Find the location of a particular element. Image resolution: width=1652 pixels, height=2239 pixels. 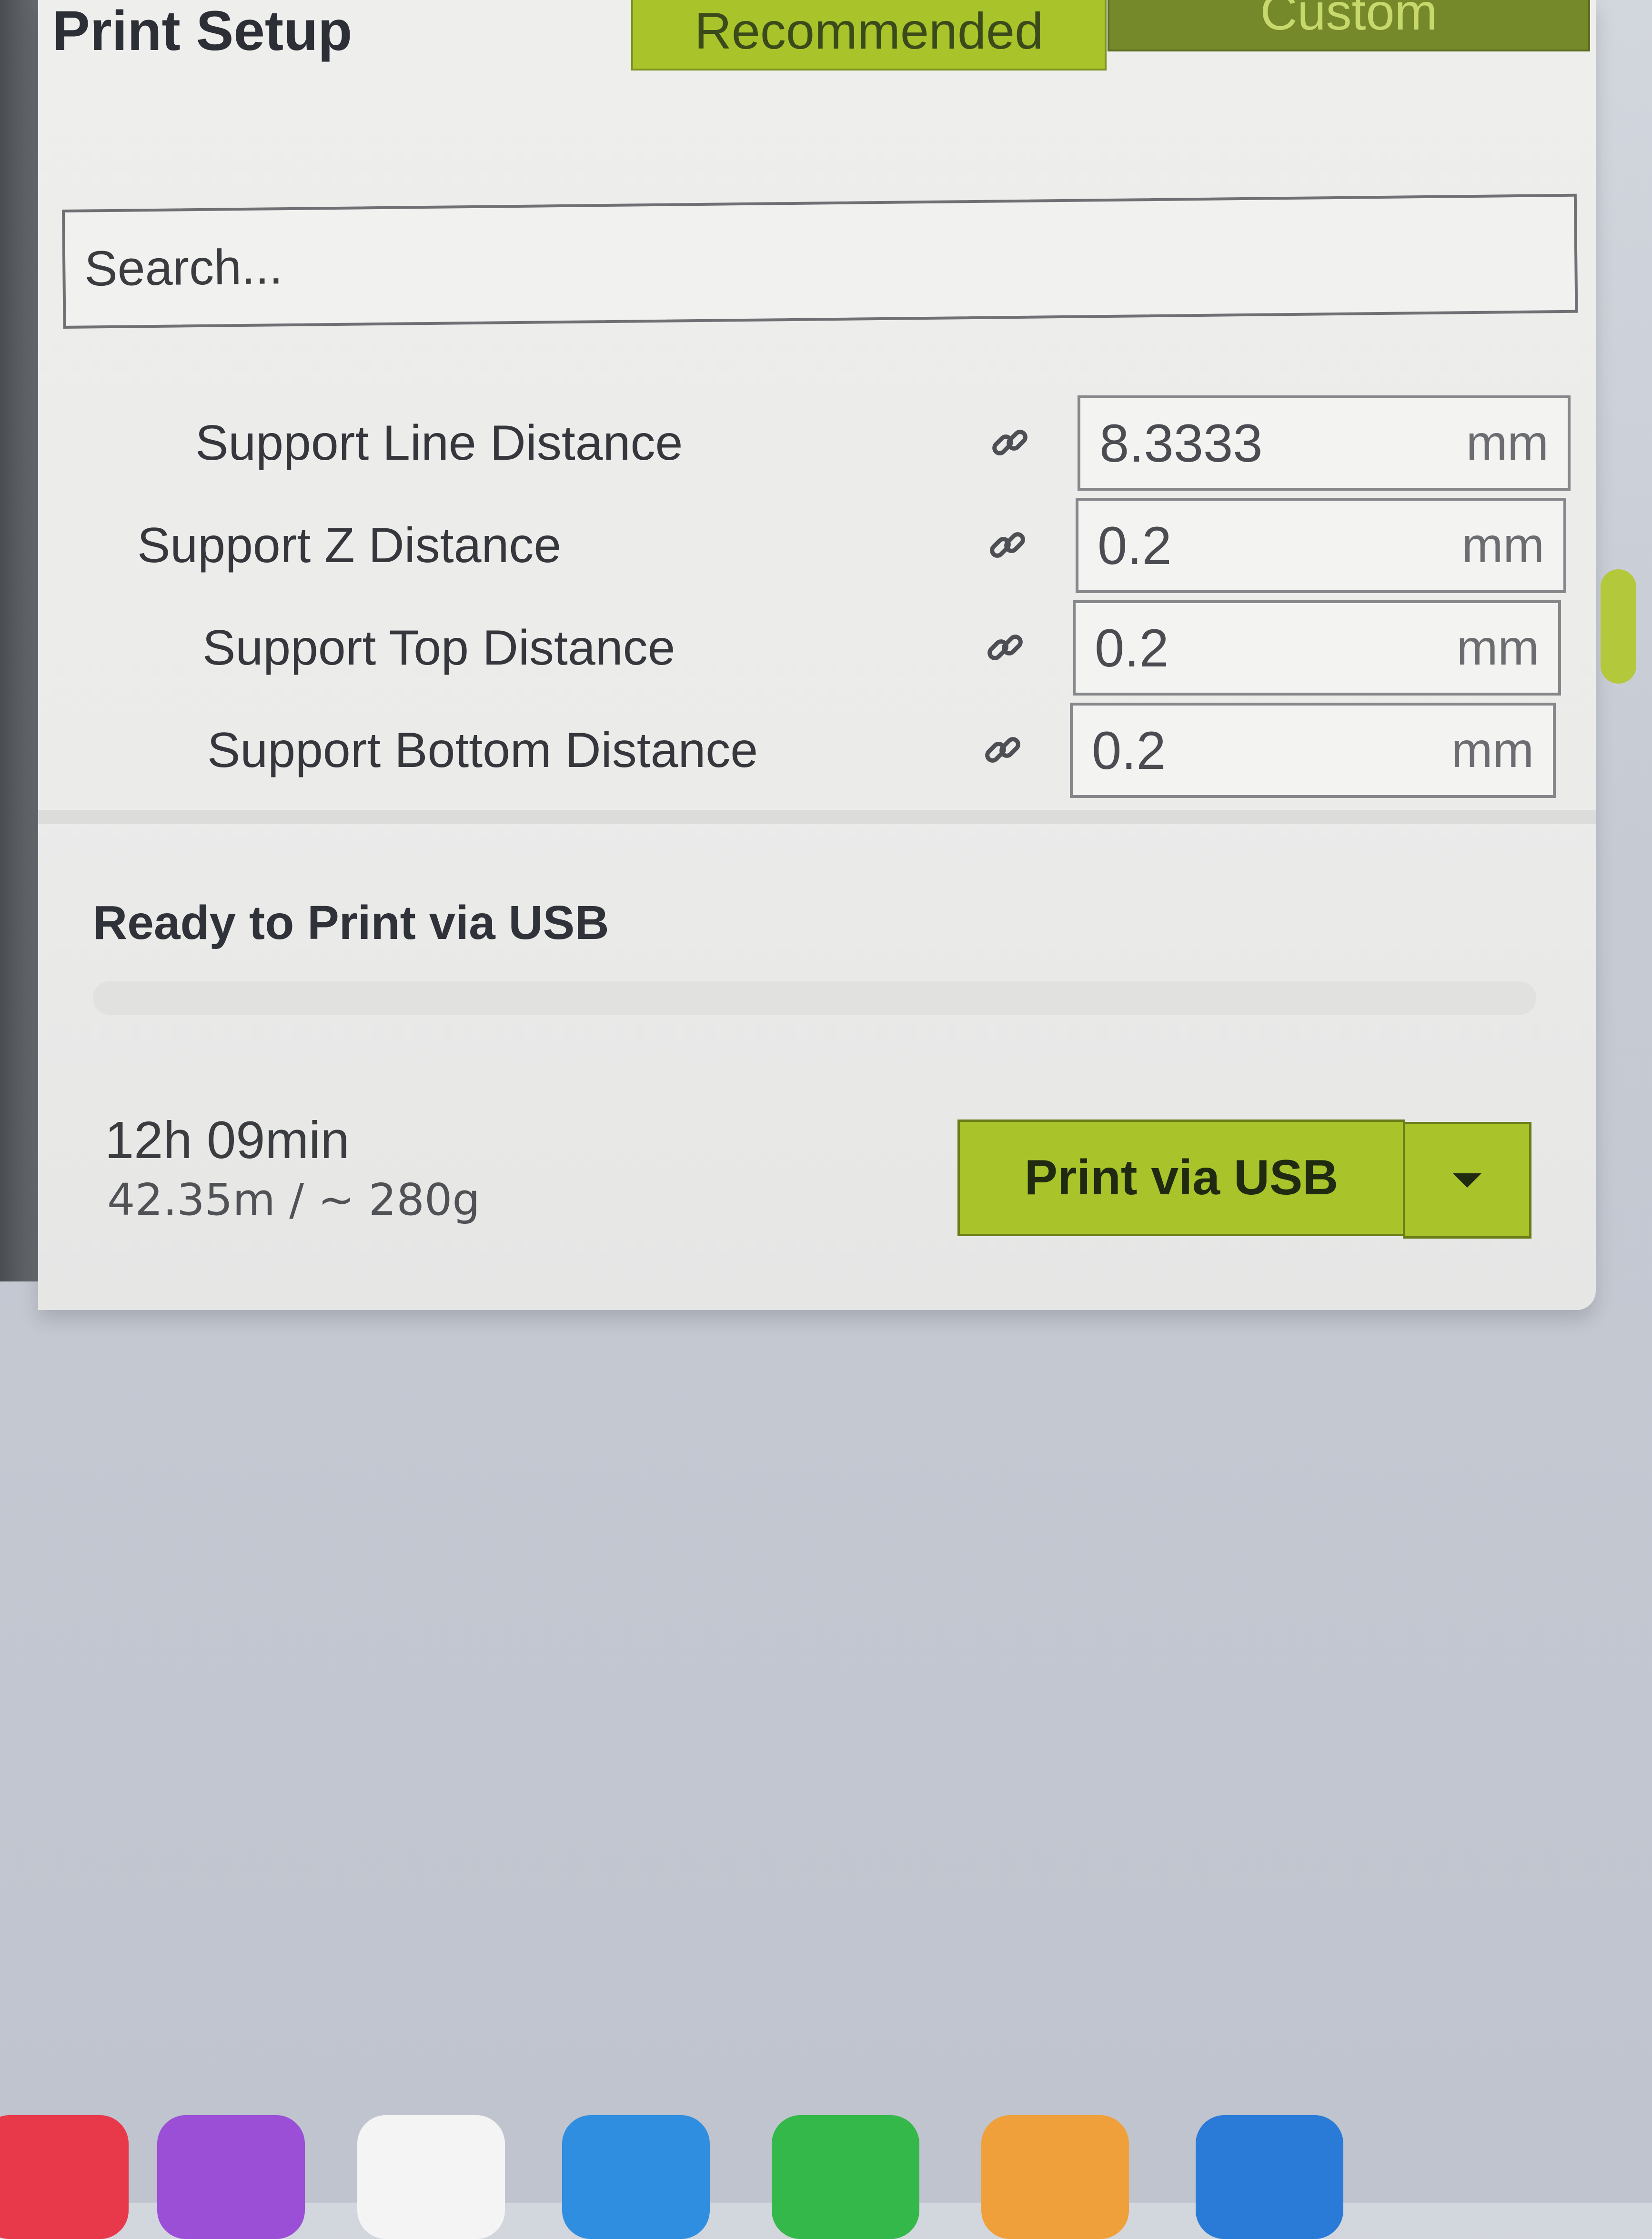

setting-row-support-bottom-distance: Support Bottom Distance 0.2 mm is located at coordinates (786, 751).